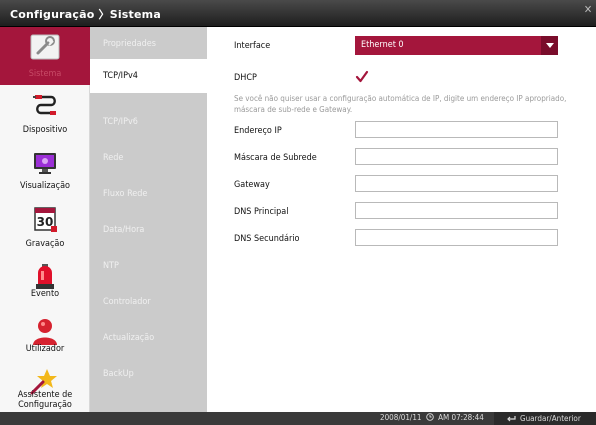 This screenshot has height=425, width=596. I want to click on nav-item-dispositivo: Dispositivo, so click(45, 114).